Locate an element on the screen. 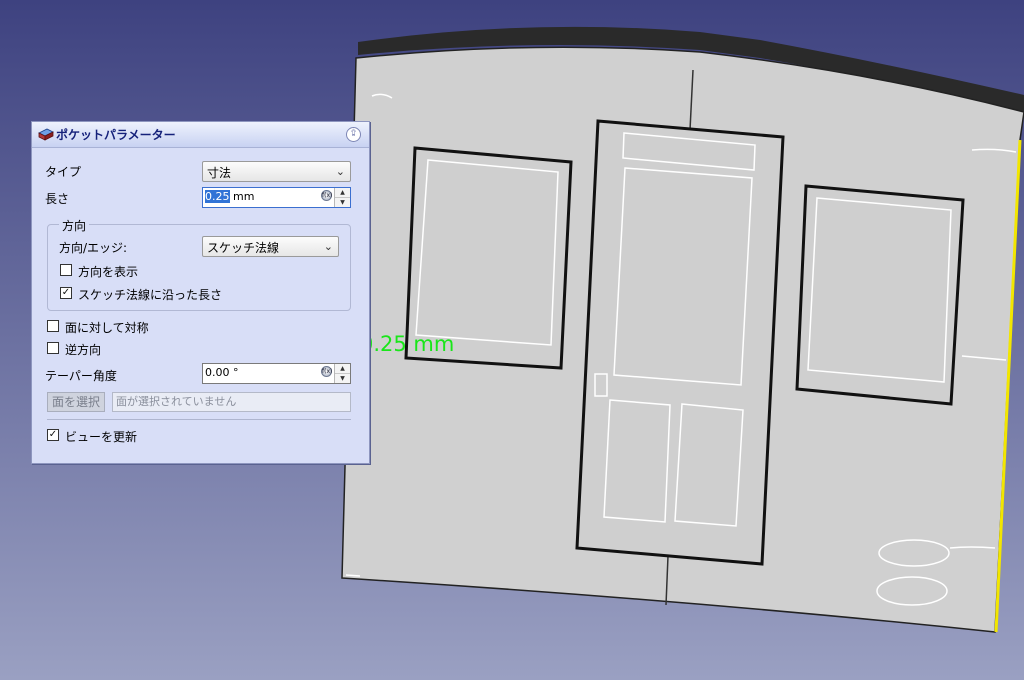 The image size is (1024, 680). dimension-label: 0.25 mm is located at coordinates (412, 344).